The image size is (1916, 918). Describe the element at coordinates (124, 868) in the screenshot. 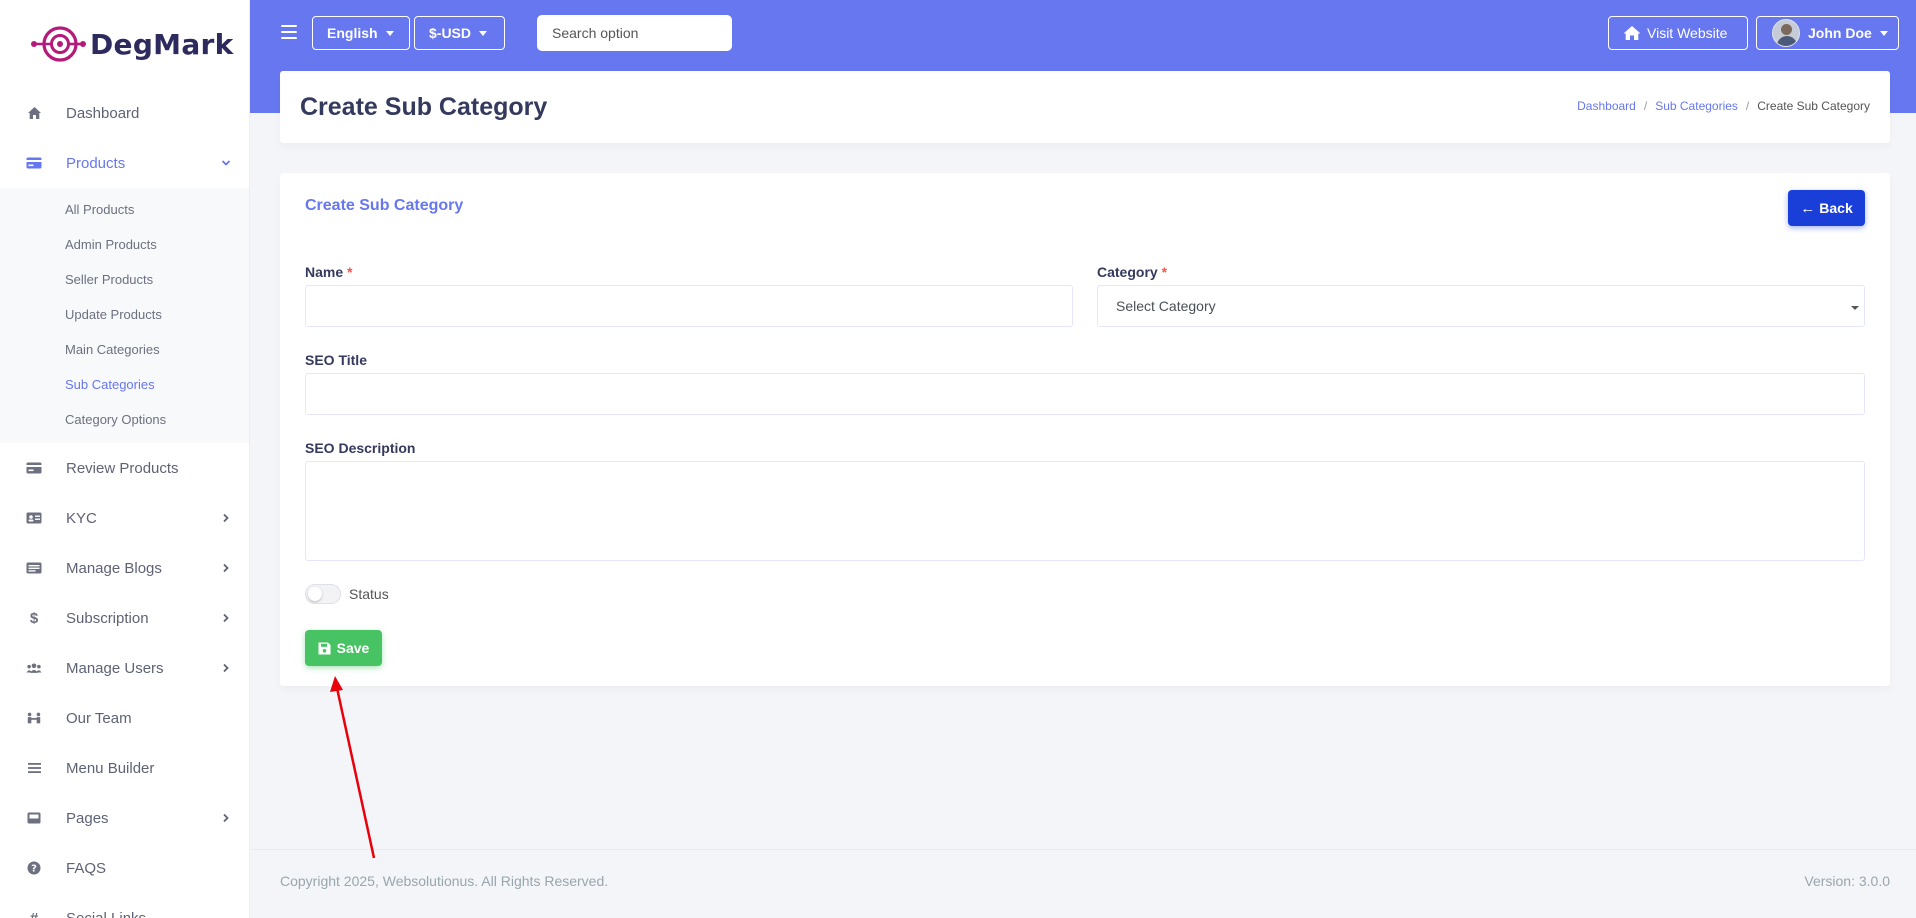

I see `sidebar-item-faqs: ? FAQS` at that location.